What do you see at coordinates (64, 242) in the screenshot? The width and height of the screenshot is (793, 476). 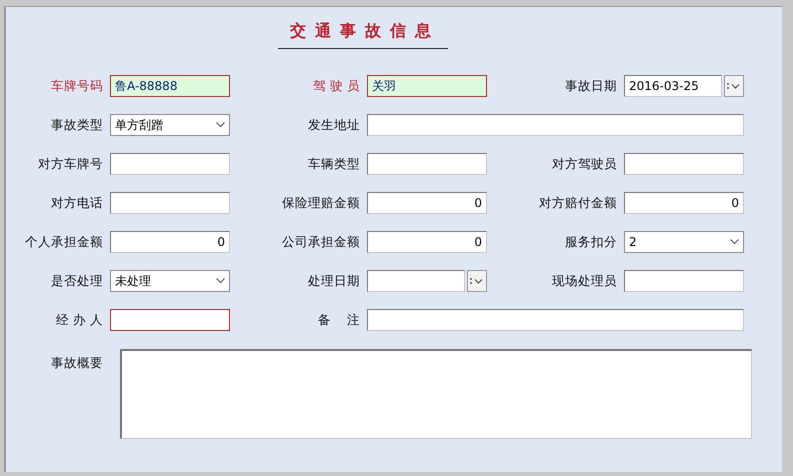 I see `field-label: 个人承担金额` at bounding box center [64, 242].